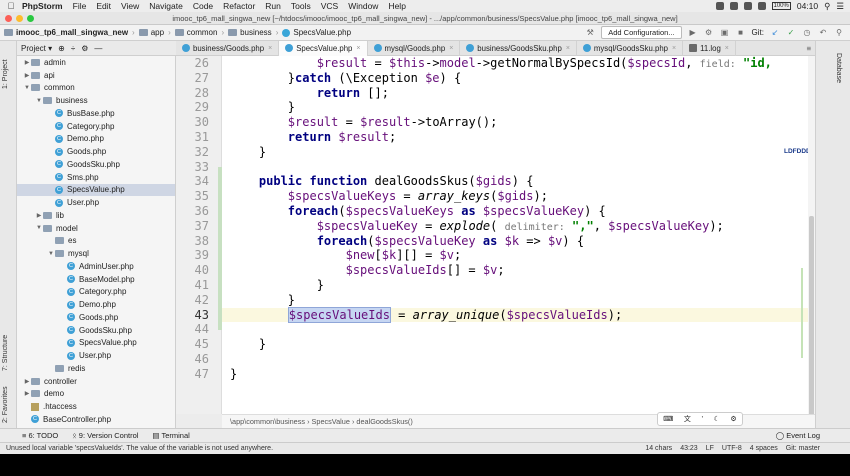 This screenshot has height=476, width=850. What do you see at coordinates (810, 48) in the screenshot?
I see `tabs-overflow-icon: ≡` at bounding box center [810, 48].